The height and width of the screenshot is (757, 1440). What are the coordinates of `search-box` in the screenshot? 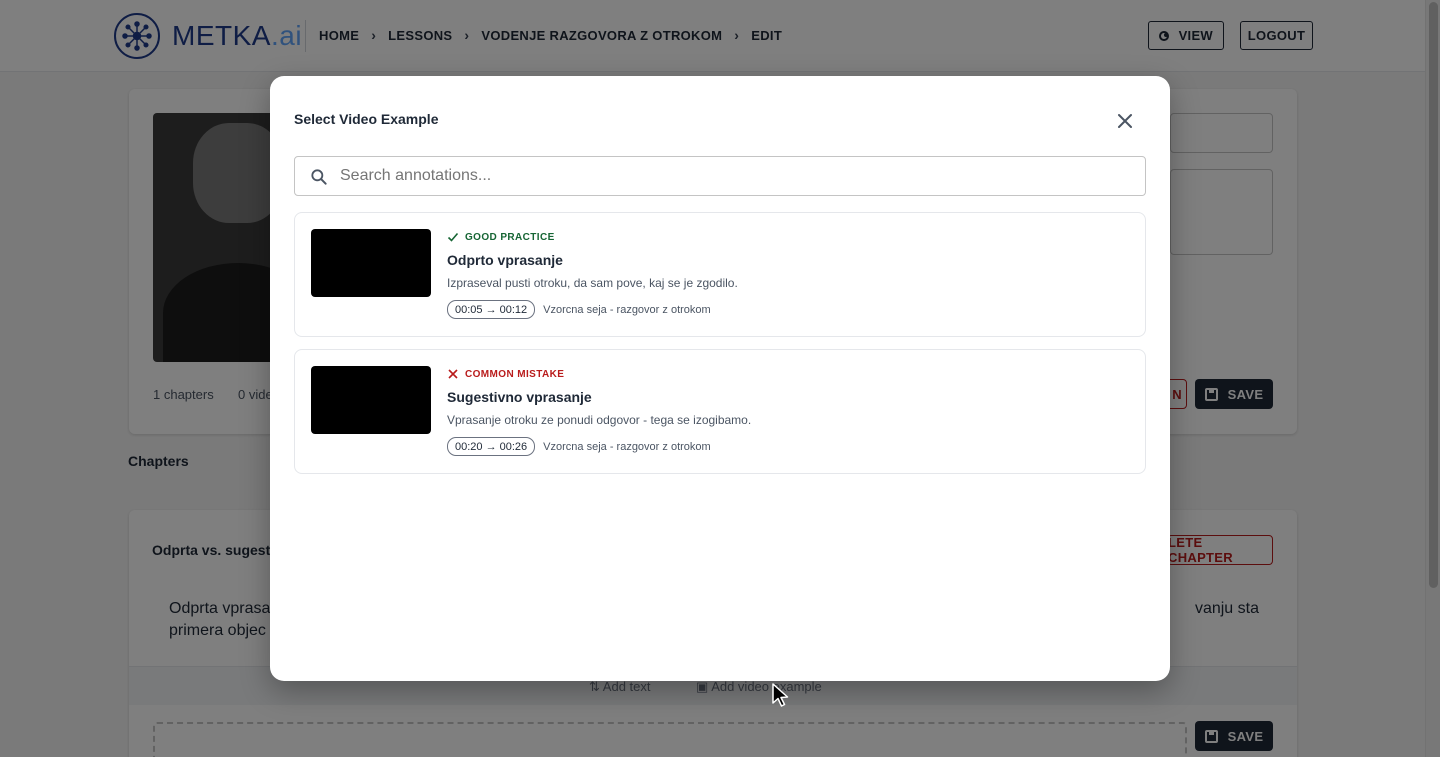 It's located at (720, 176).